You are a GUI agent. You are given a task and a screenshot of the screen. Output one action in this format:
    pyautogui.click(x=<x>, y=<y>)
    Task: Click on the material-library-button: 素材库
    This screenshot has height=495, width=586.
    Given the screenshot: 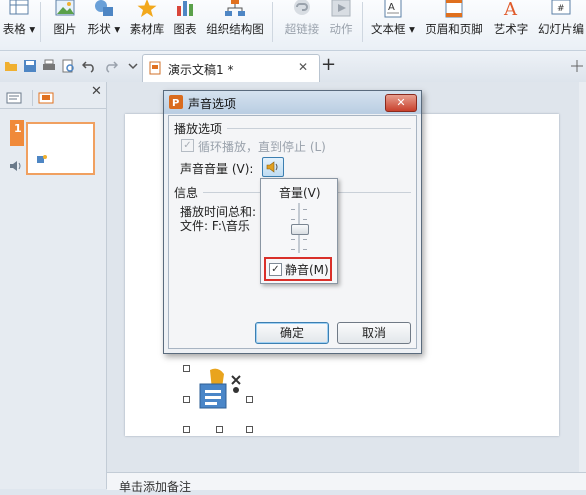 What is the action you would take?
    pyautogui.click(x=147, y=21)
    